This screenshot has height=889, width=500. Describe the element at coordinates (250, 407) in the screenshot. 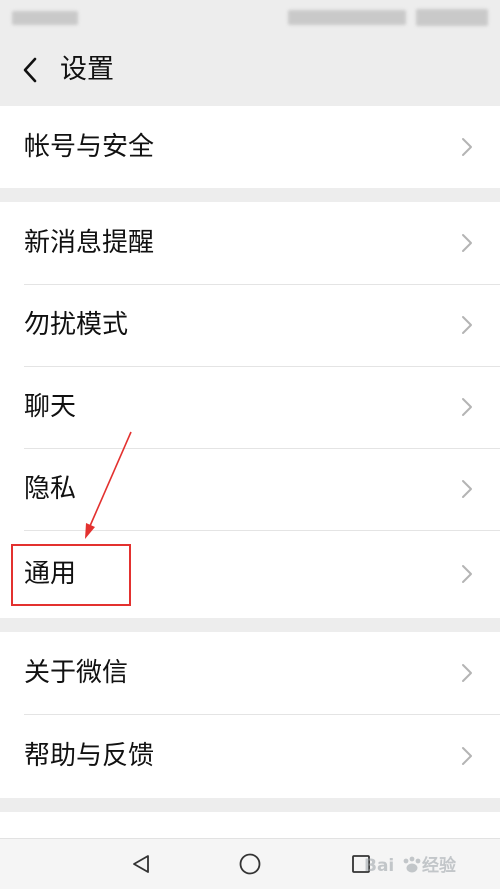

I see `settings-item-chat: 聊天` at that location.